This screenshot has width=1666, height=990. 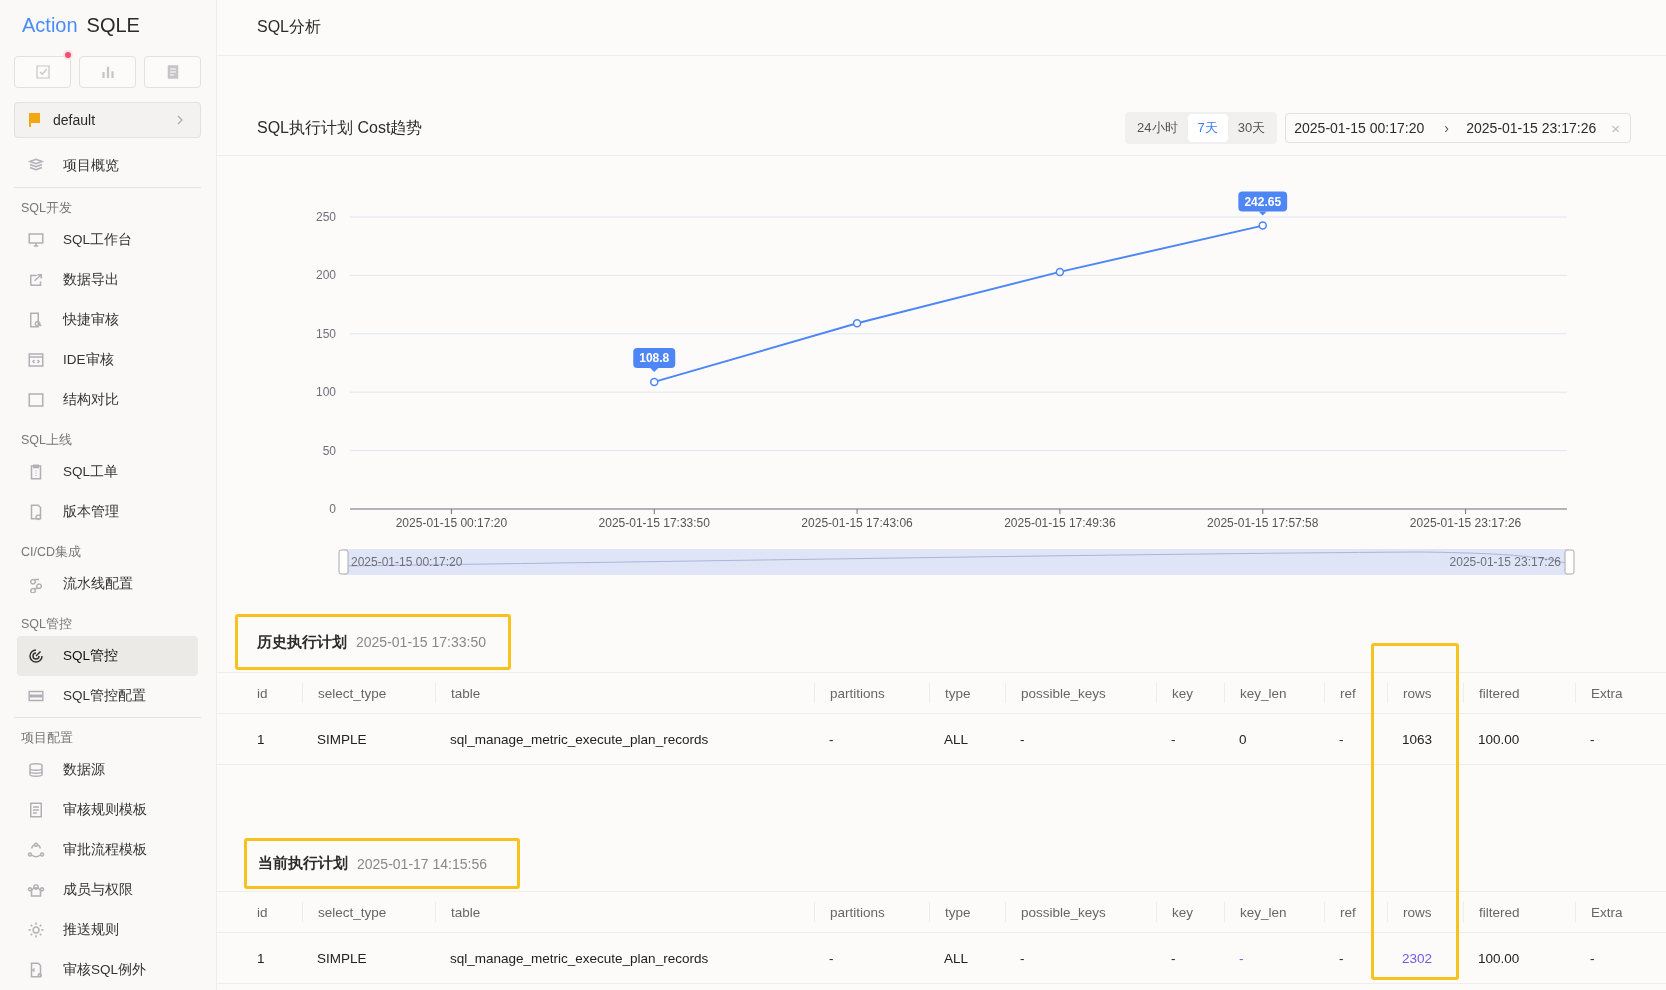 What do you see at coordinates (956, 562) in the screenshot?
I see `zoom-slider` at bounding box center [956, 562].